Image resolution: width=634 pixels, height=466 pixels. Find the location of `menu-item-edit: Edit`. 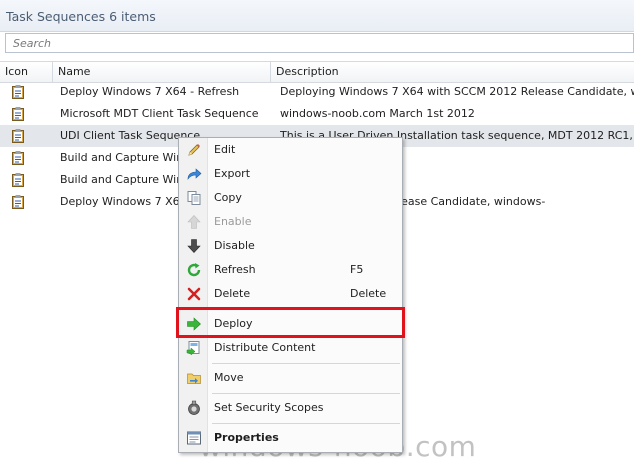

menu-item-edit: Edit is located at coordinates (290, 150).